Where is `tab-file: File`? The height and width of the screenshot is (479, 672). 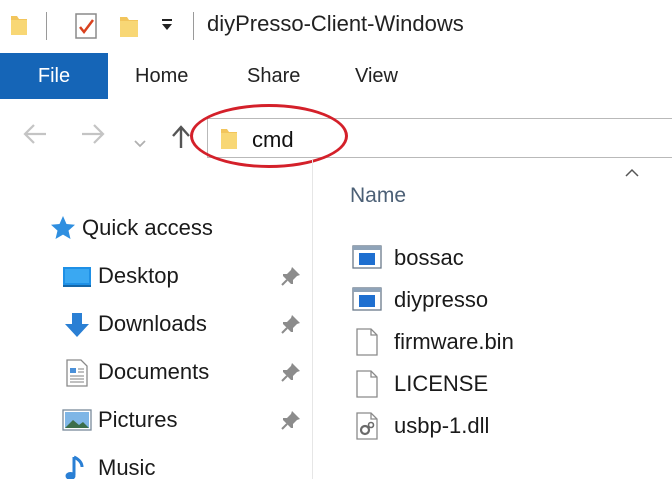
tab-file: File is located at coordinates (54, 76).